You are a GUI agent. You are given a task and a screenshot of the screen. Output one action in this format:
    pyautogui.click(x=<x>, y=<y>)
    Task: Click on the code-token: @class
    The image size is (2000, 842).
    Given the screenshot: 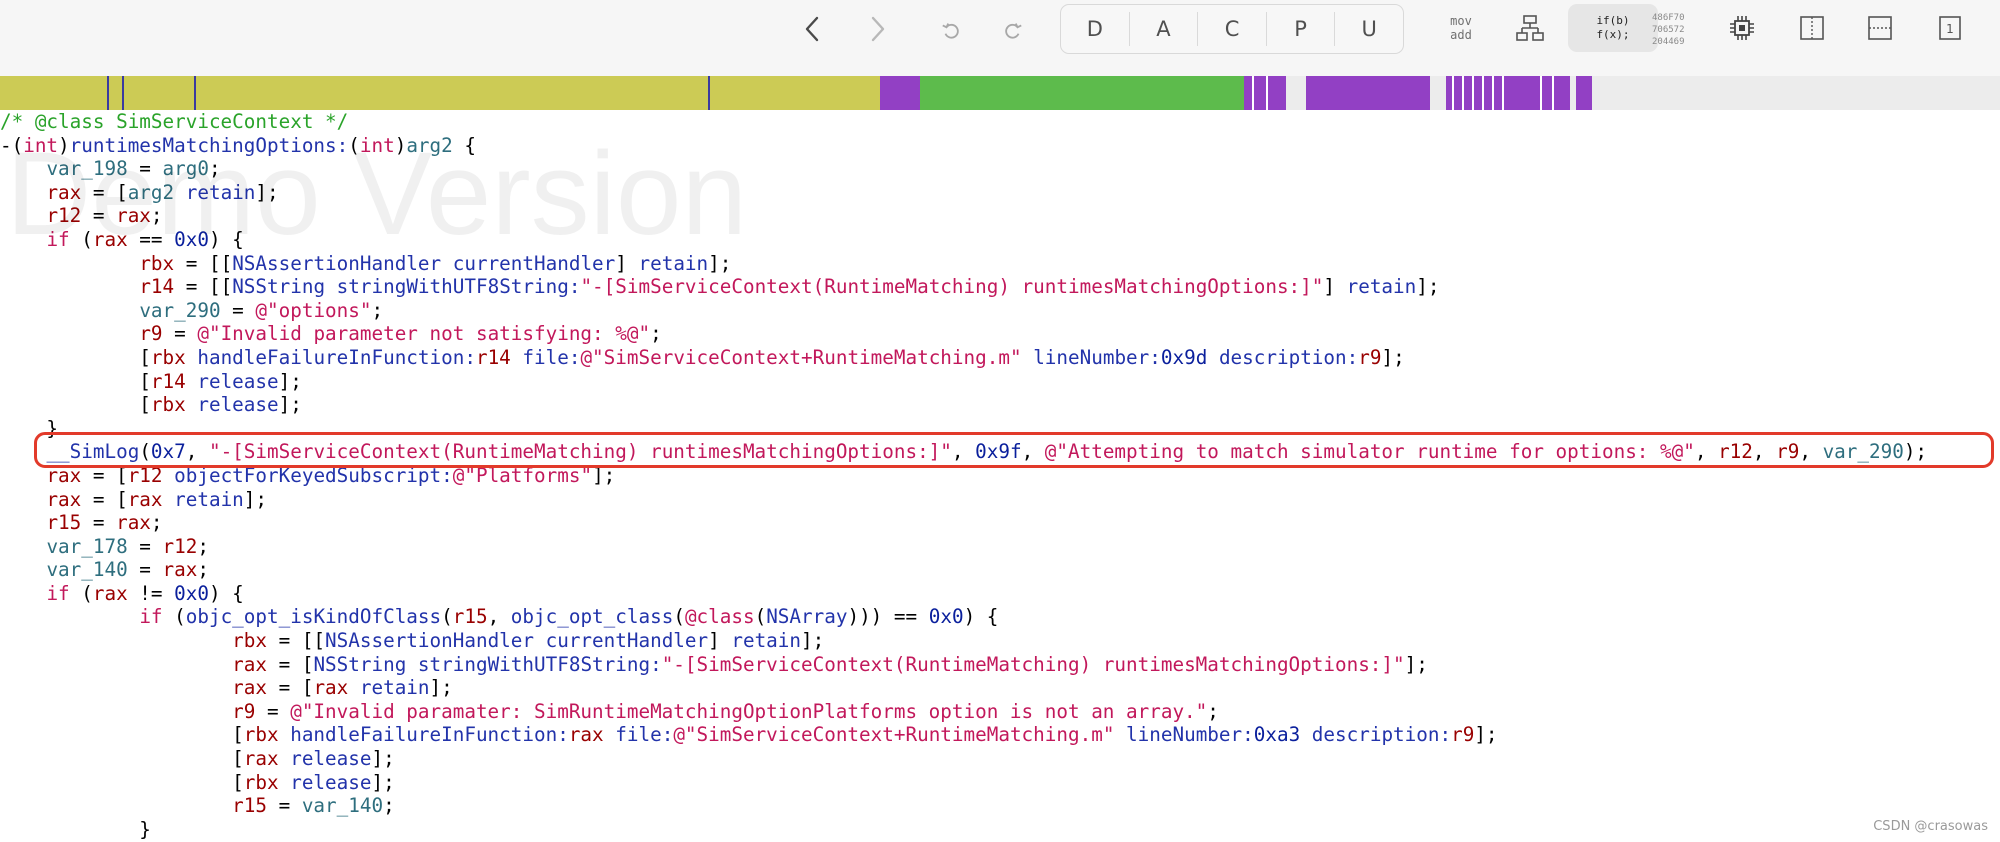 What is the action you would take?
    pyautogui.click(x=719, y=617)
    